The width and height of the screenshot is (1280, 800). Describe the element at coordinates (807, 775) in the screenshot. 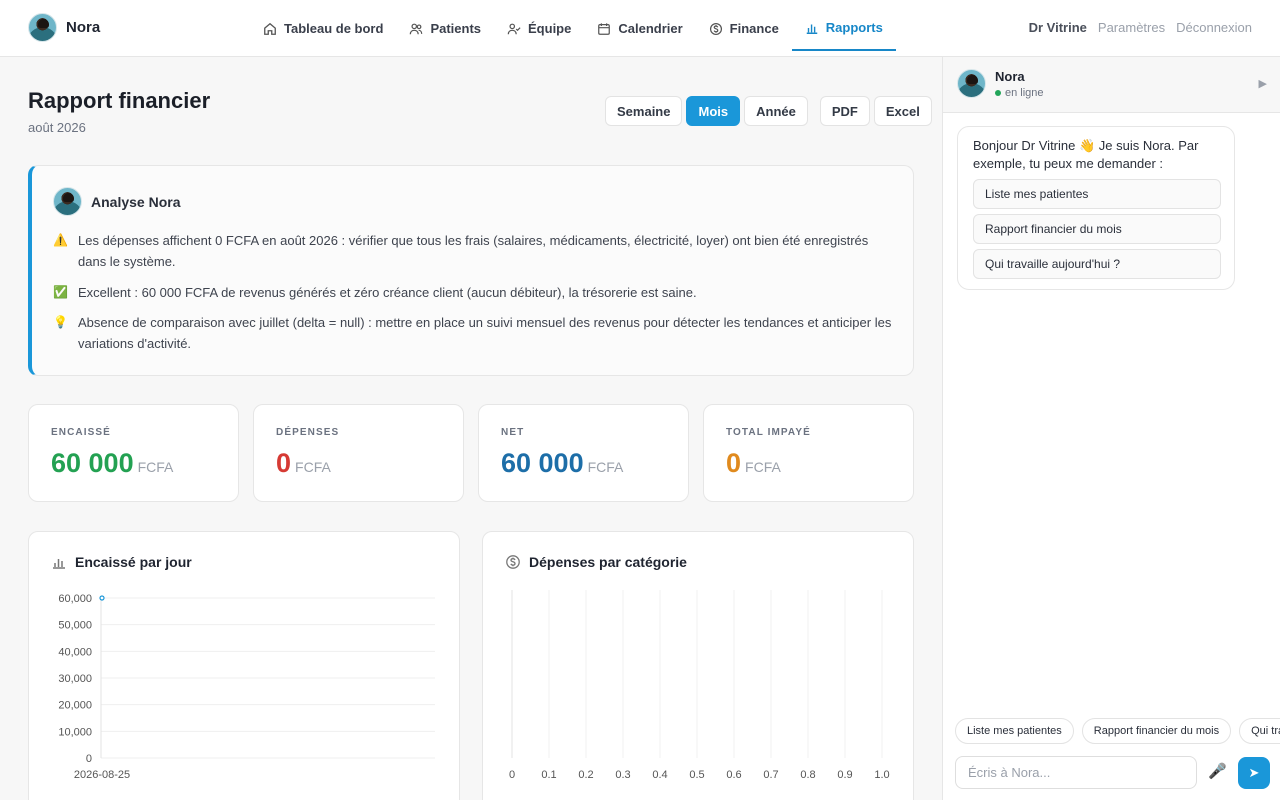

I see `x-tick-label: 0.8` at that location.